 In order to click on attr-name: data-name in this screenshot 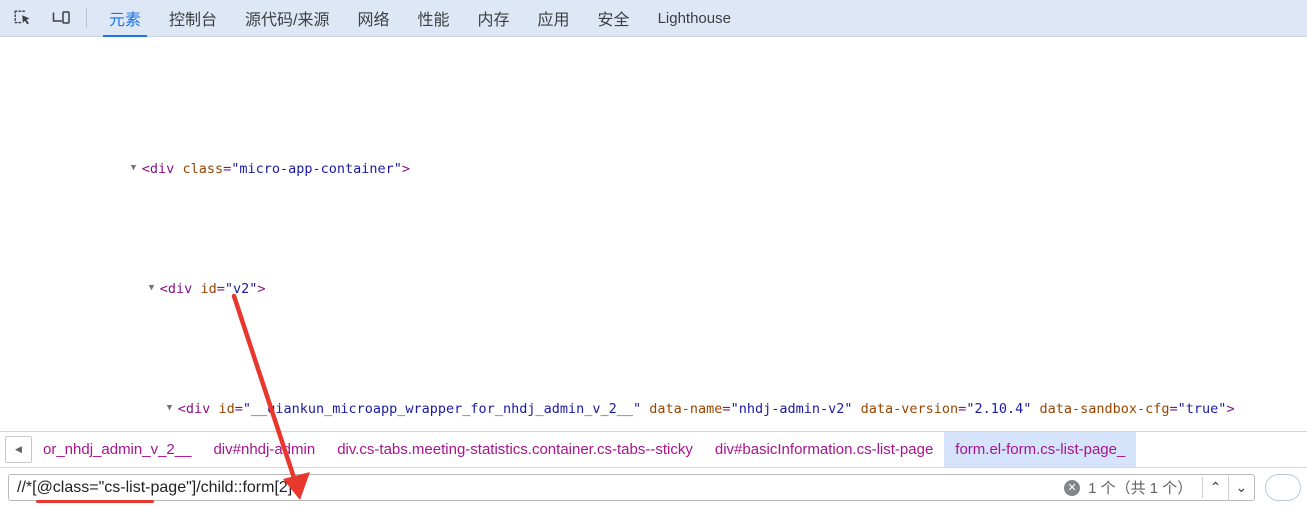, I will do `click(686, 409)`.